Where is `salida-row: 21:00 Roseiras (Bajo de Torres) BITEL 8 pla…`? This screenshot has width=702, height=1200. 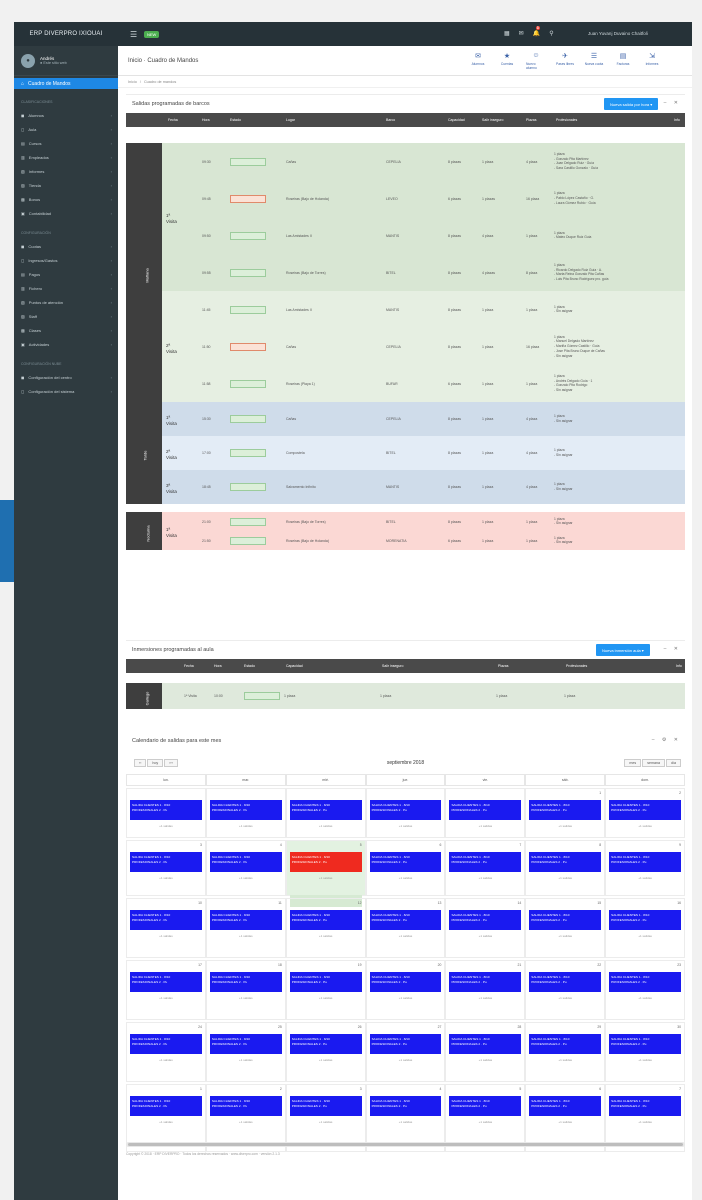 salida-row: 21:00 Roseiras (Bajo de Torres) BITEL 8 pla… is located at coordinates (423, 521).